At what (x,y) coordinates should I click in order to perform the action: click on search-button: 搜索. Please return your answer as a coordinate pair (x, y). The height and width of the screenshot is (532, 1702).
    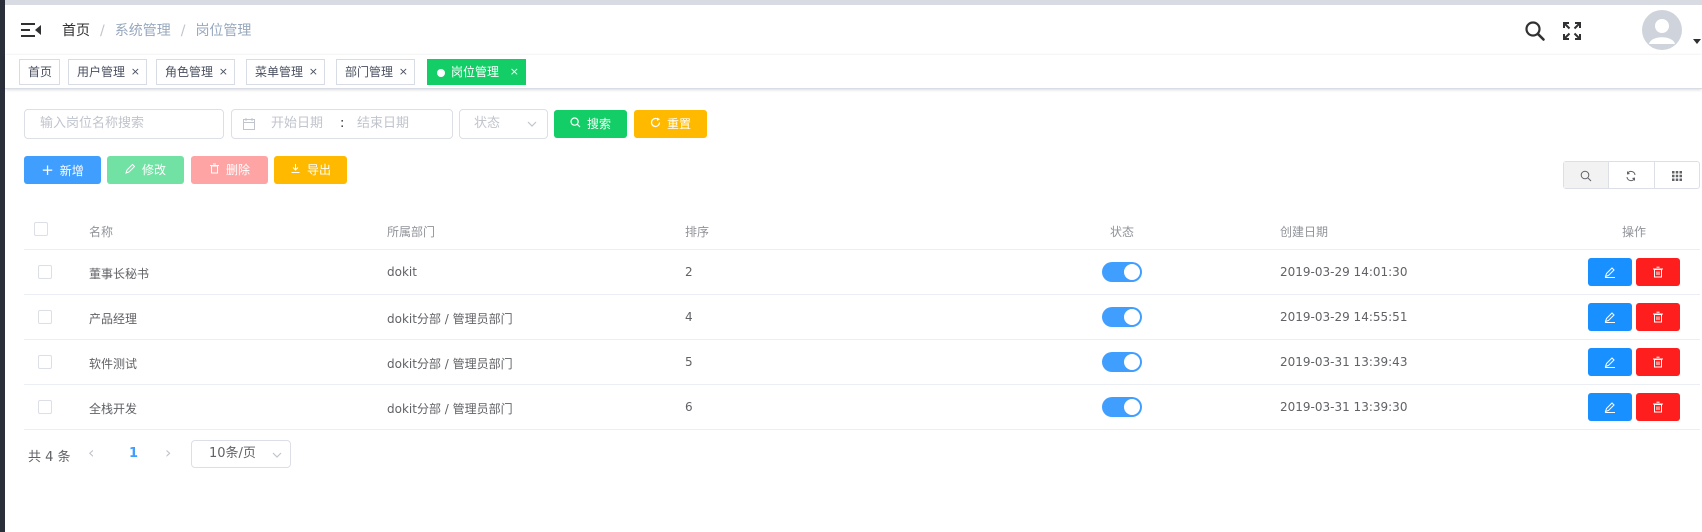
    Looking at the image, I should click on (590, 124).